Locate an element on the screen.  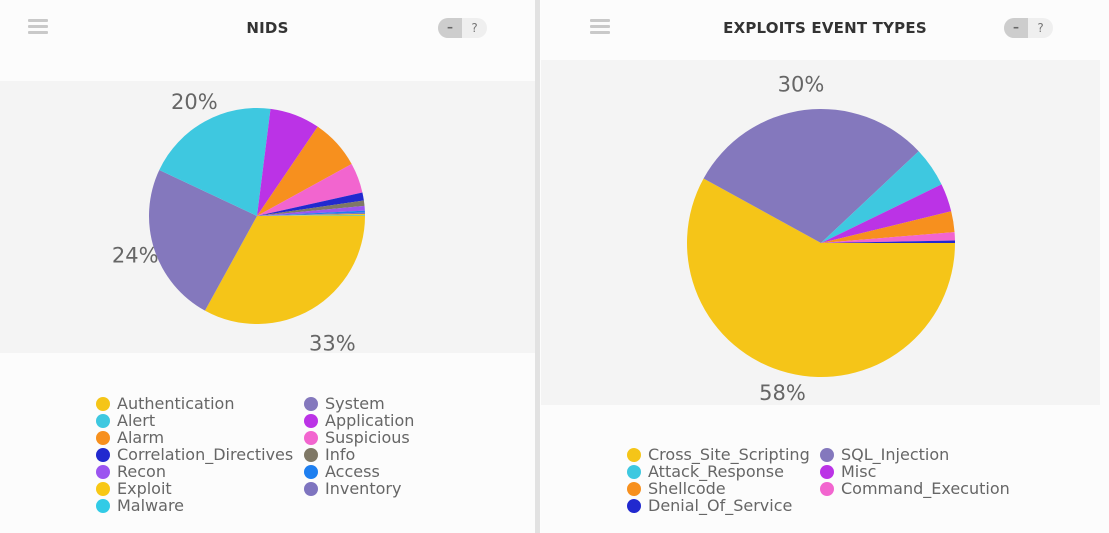
legend-label: Command_Execution is located at coordinates (925, 488).